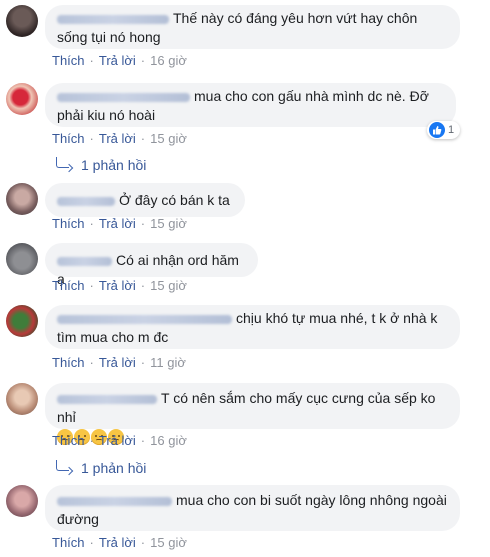 This screenshot has width=490, height=557. I want to click on comment-text: Ở đây có bán k ta, so click(174, 200).